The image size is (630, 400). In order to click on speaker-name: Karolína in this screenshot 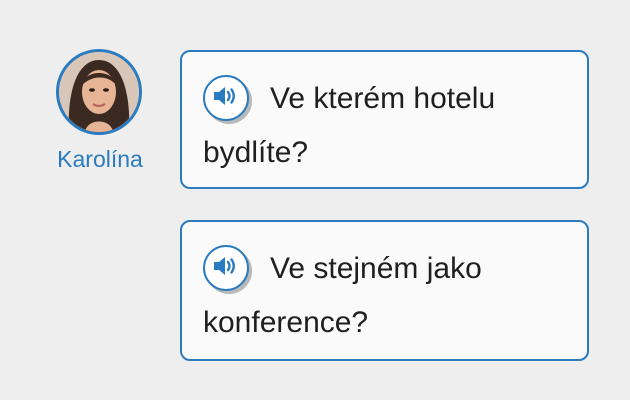, I will do `click(100, 159)`.